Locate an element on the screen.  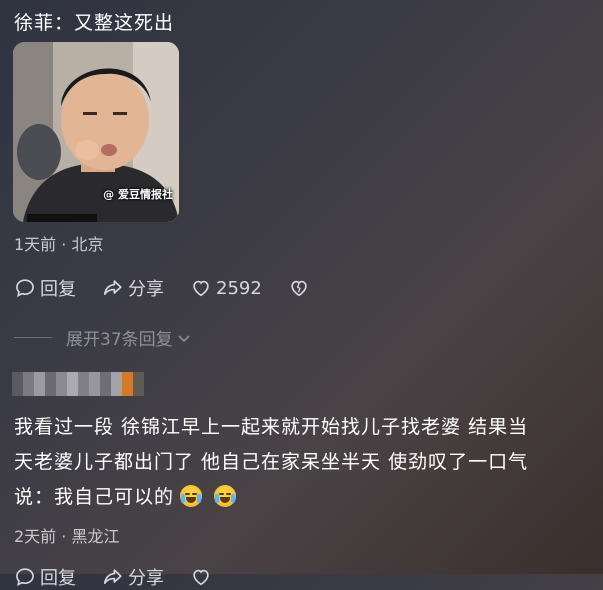
comment-actions: 回复 分享 is located at coordinates (126, 577).